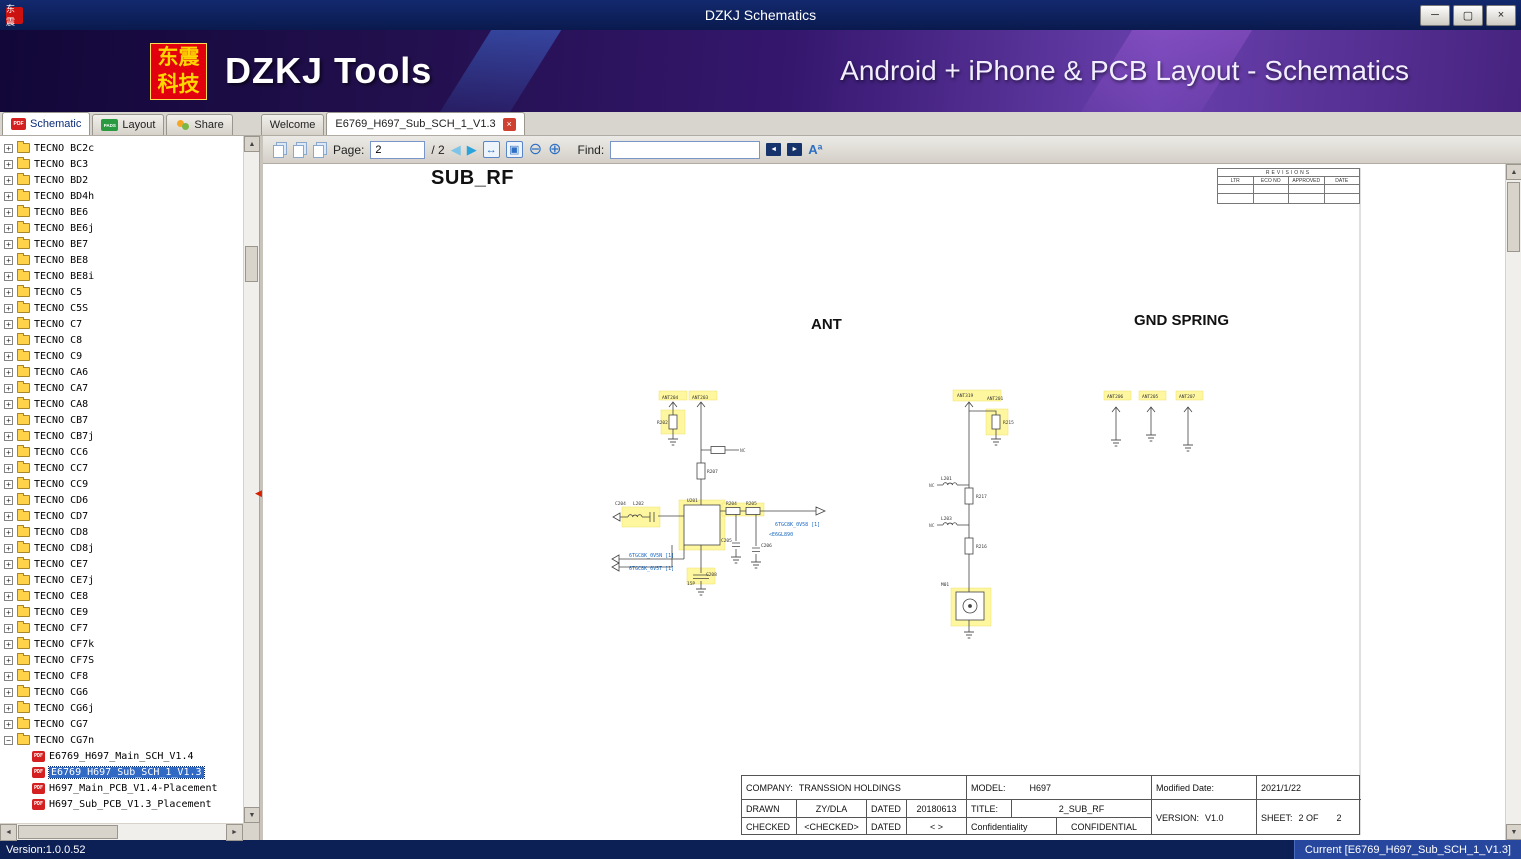 This screenshot has height=859, width=1521. What do you see at coordinates (554, 149) in the screenshot?
I see `zoom-in-icon: ⊕` at bounding box center [554, 149].